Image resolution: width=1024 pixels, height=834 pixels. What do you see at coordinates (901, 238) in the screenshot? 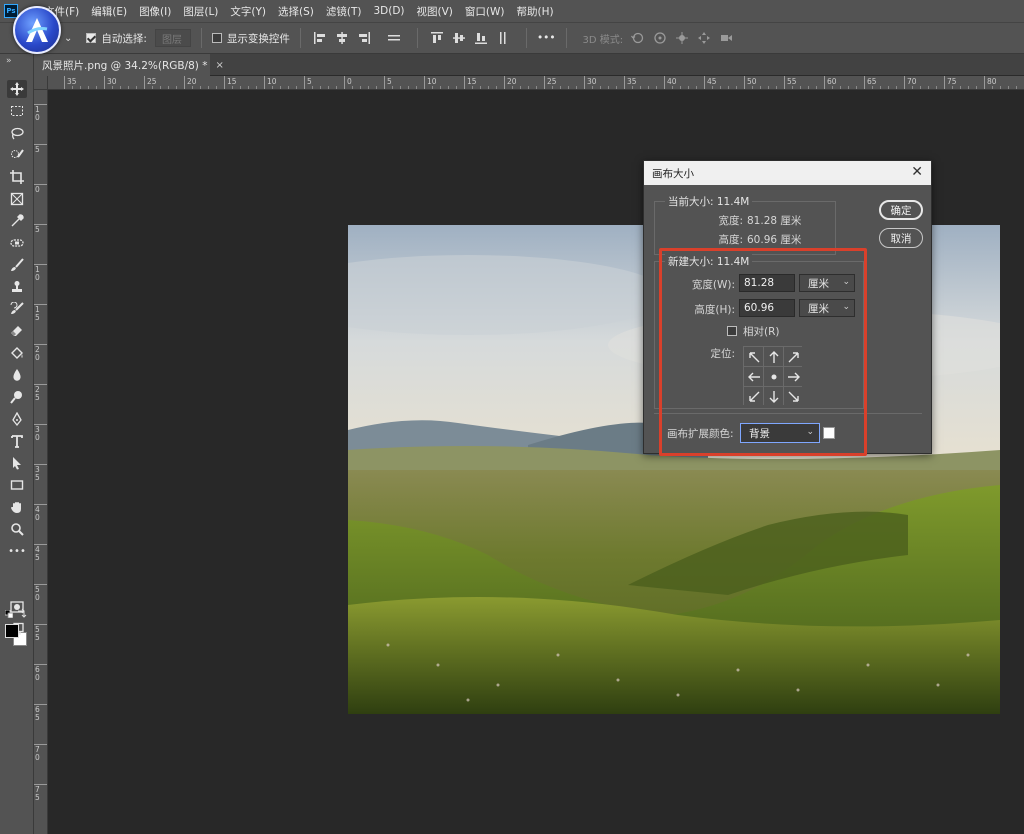
I see `cancel-button: 取消` at bounding box center [901, 238].